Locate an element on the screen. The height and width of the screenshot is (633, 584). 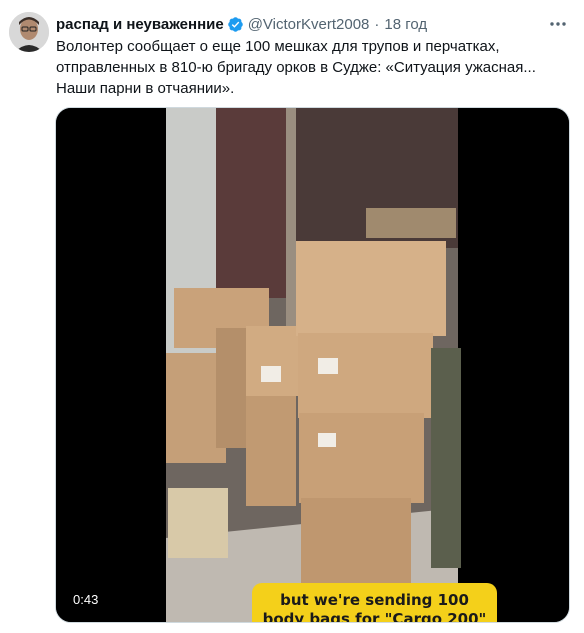
more-dots-icon is located at coordinates (558, 24).